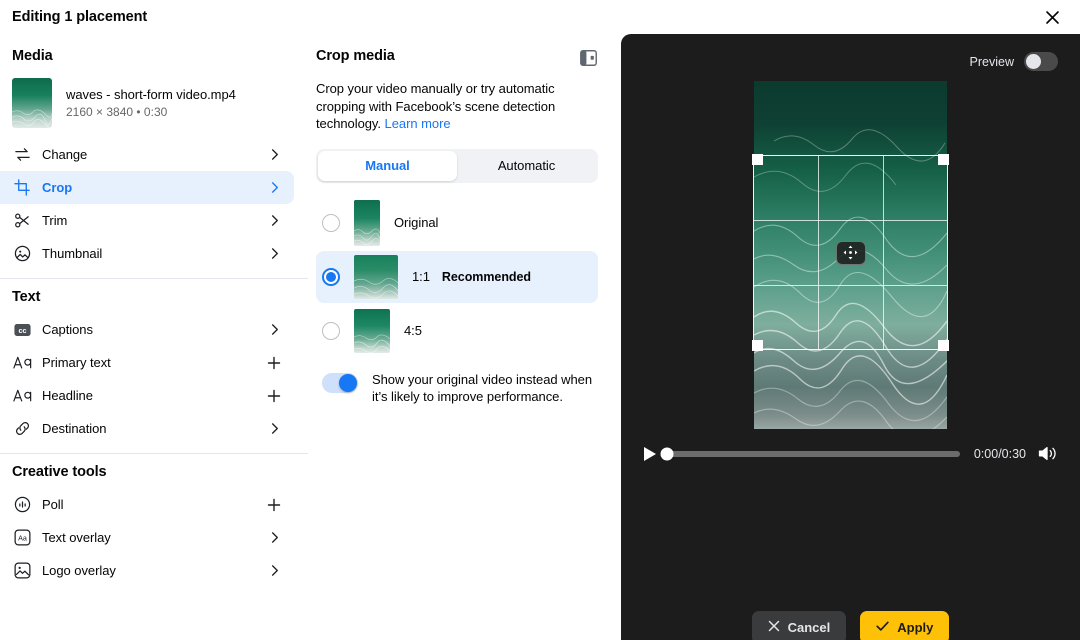  Describe the element at coordinates (22, 505) in the screenshot. I see `poll-icon` at that location.